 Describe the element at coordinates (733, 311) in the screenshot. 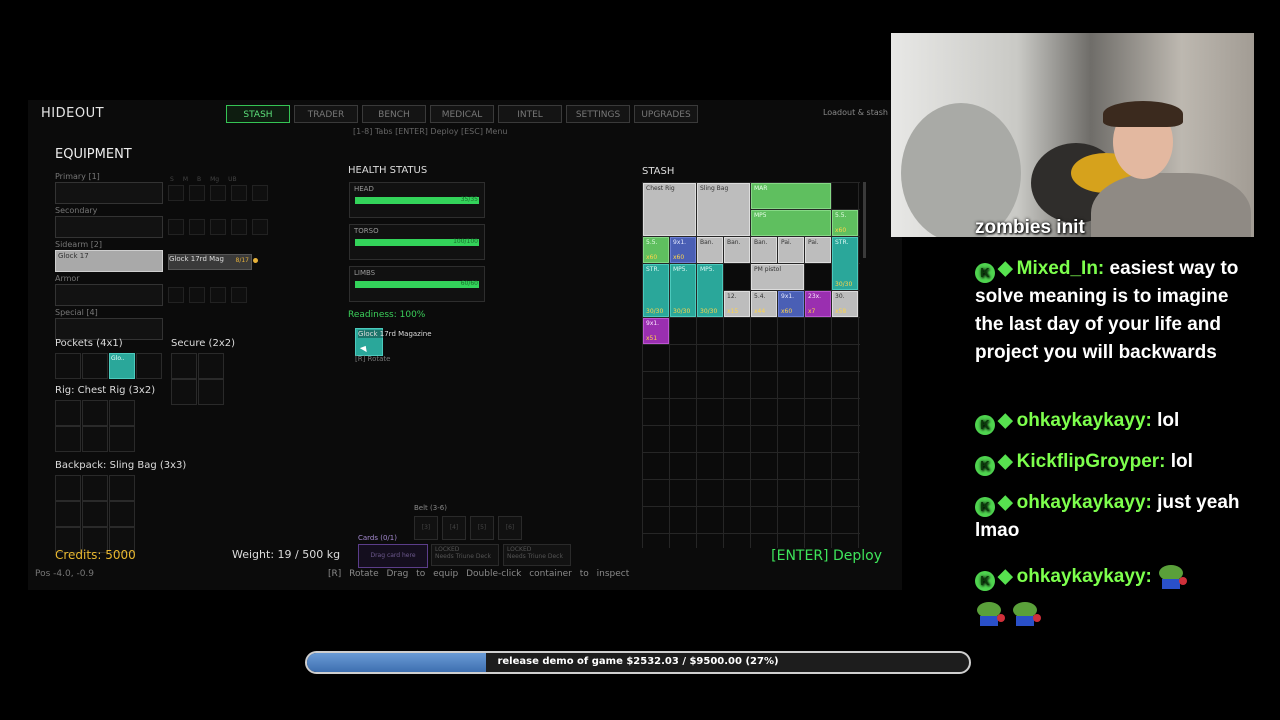

I see `stash-item-count: x15` at that location.